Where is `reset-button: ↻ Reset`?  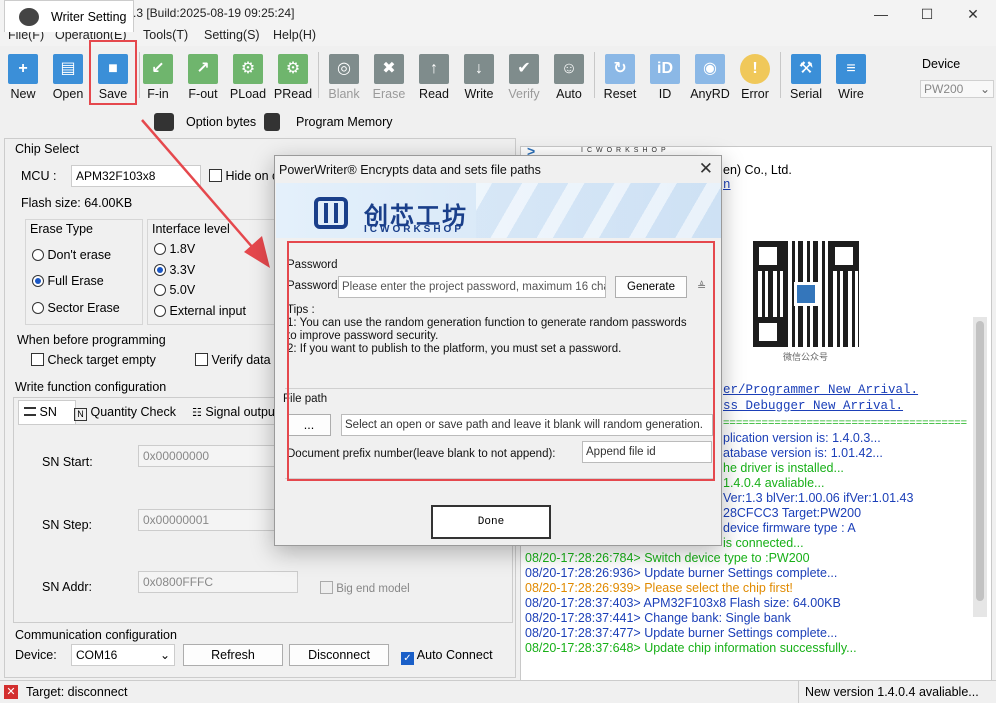
reset-button: ↻ Reset is located at coordinates (620, 77).